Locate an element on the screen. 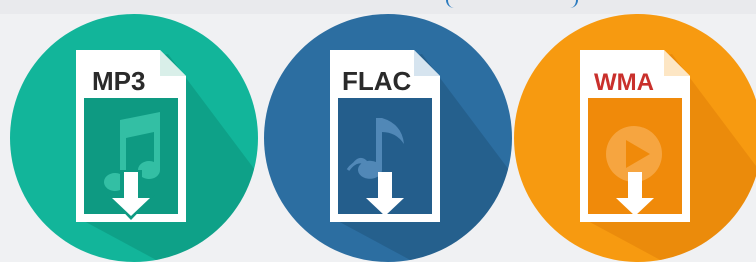 The height and width of the screenshot is (262, 756). badge-label: MP3 is located at coordinates (118, 81).